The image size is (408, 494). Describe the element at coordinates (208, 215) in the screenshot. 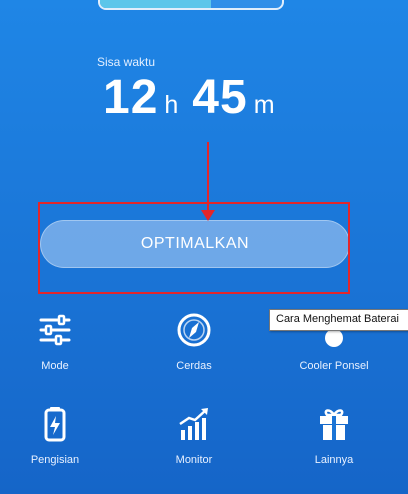

I see `annotation-arrow-head` at that location.